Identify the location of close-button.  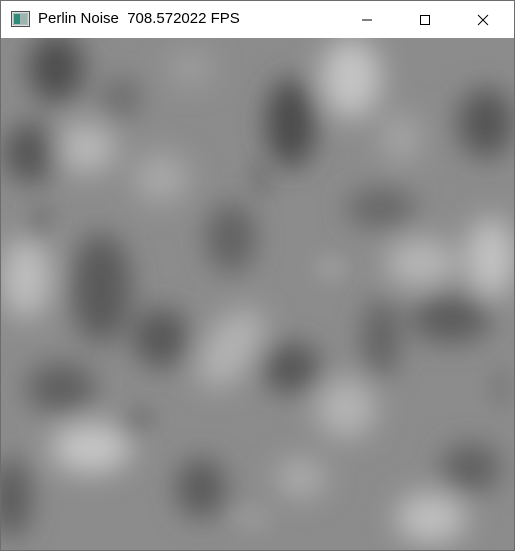
(483, 19).